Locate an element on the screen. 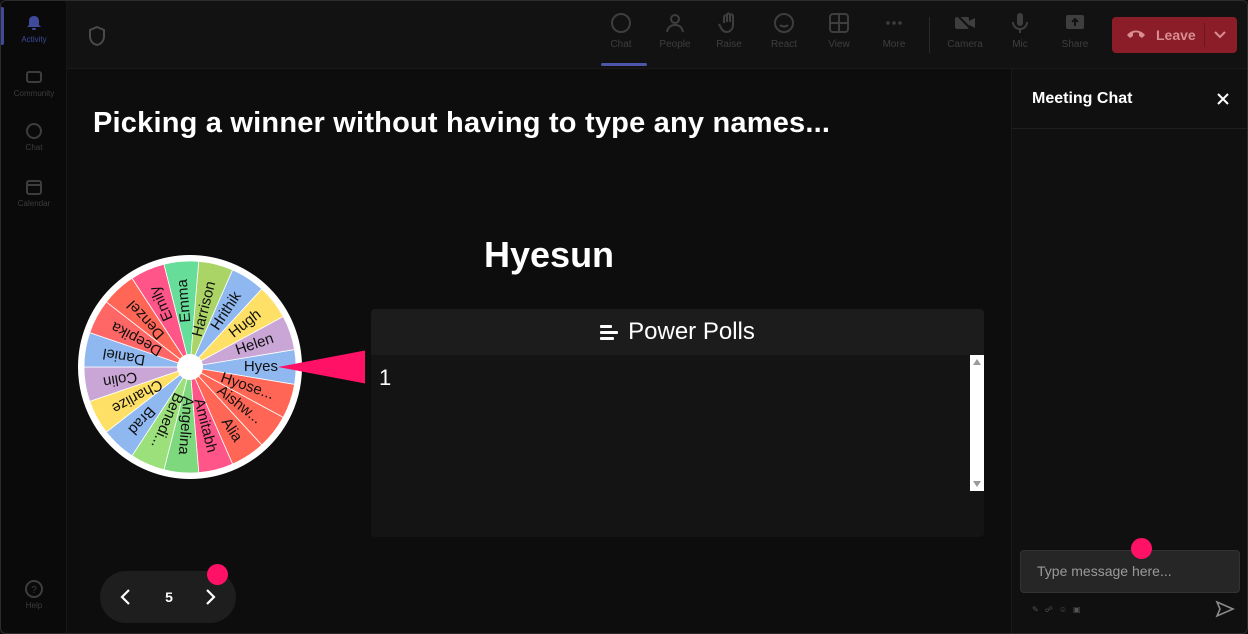  format-icon: ✎ is located at coordinates (1035, 609).